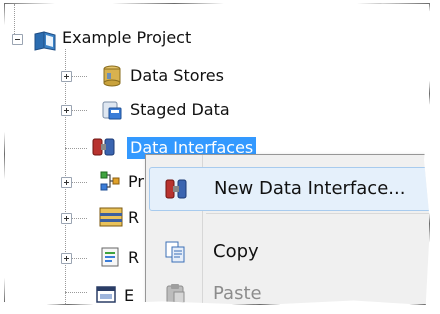 This screenshot has height=314, width=440. I want to click on process-icon, so click(109, 180).